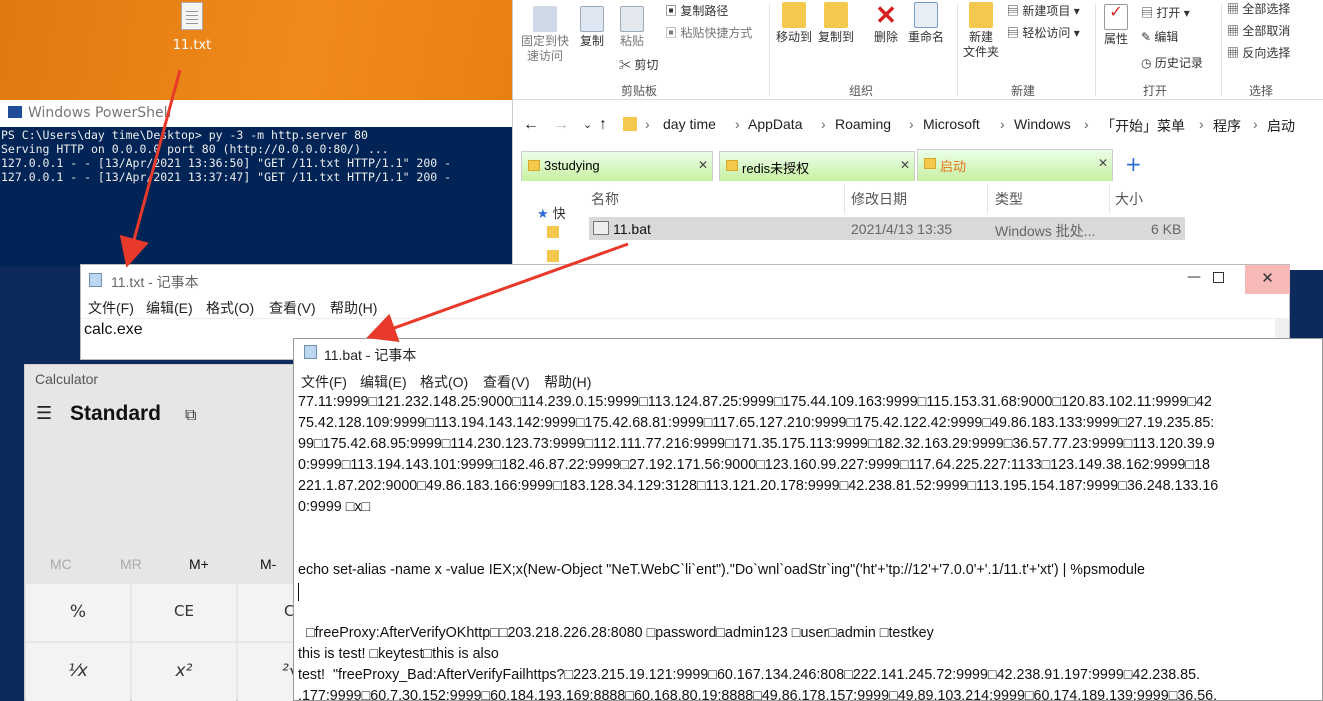  Describe the element at coordinates (625, 65) in the screenshot. I see `scissors-icon: ✂` at that location.